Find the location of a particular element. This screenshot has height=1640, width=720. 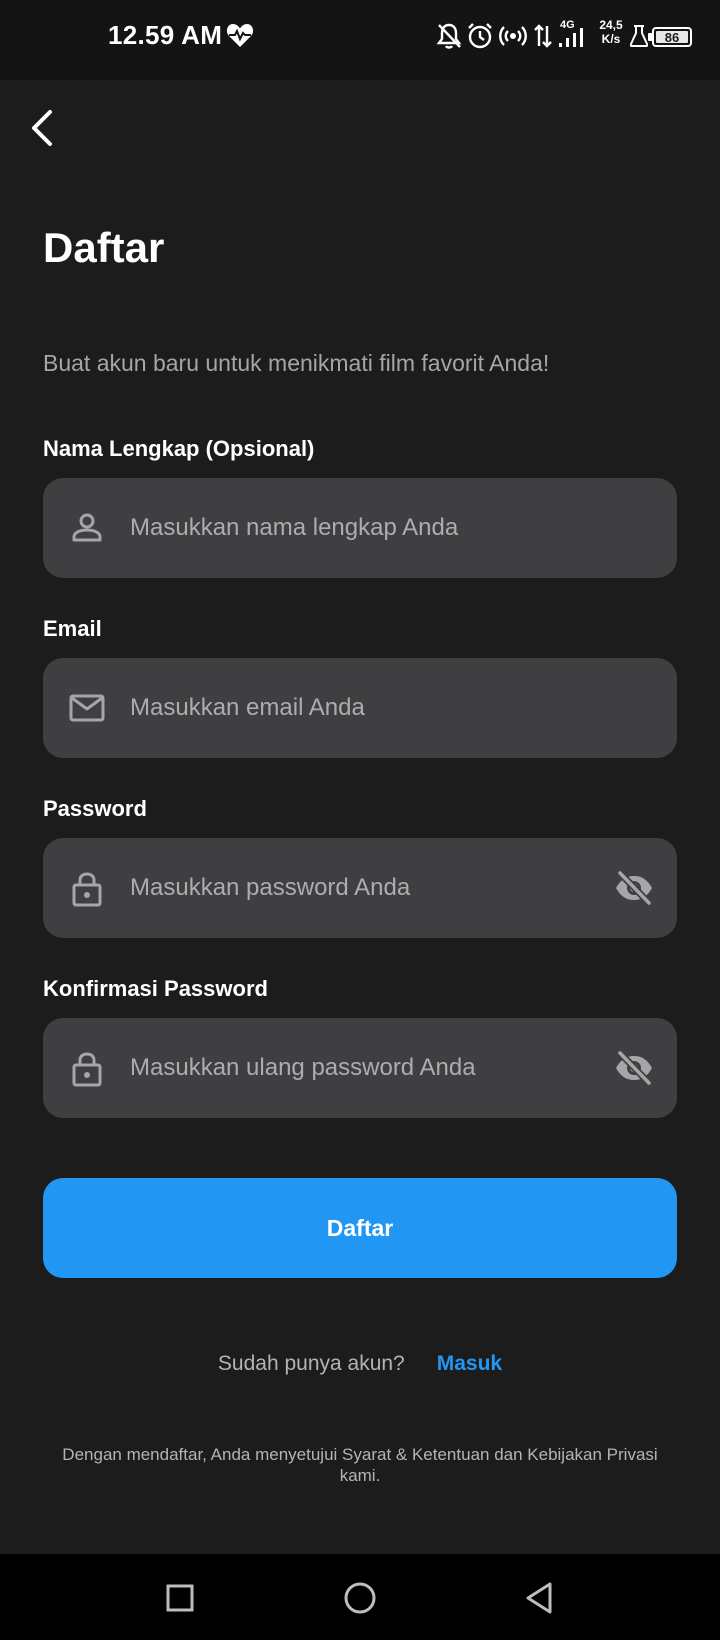

heart-icon is located at coordinates (240, 35).